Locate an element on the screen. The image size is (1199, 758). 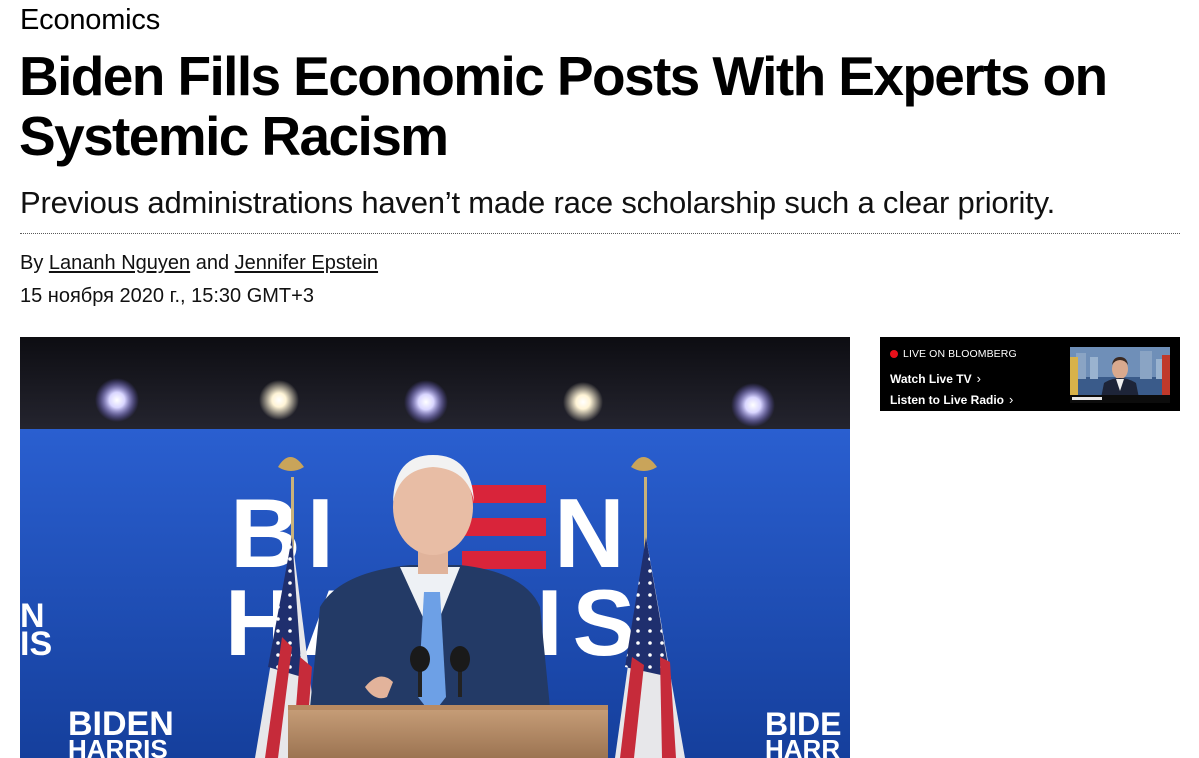
listen-live-radio-link: Listen to Live Radio › is located at coordinates (951, 399).